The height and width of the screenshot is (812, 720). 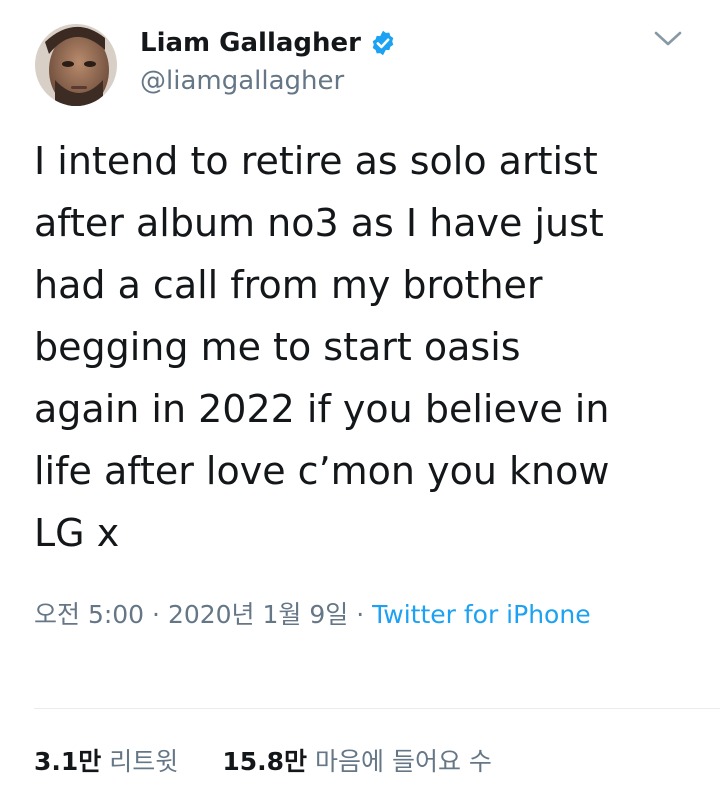 What do you see at coordinates (316, 161) in the screenshot?
I see `tweet-line: I intend to retire as solo artist` at bounding box center [316, 161].